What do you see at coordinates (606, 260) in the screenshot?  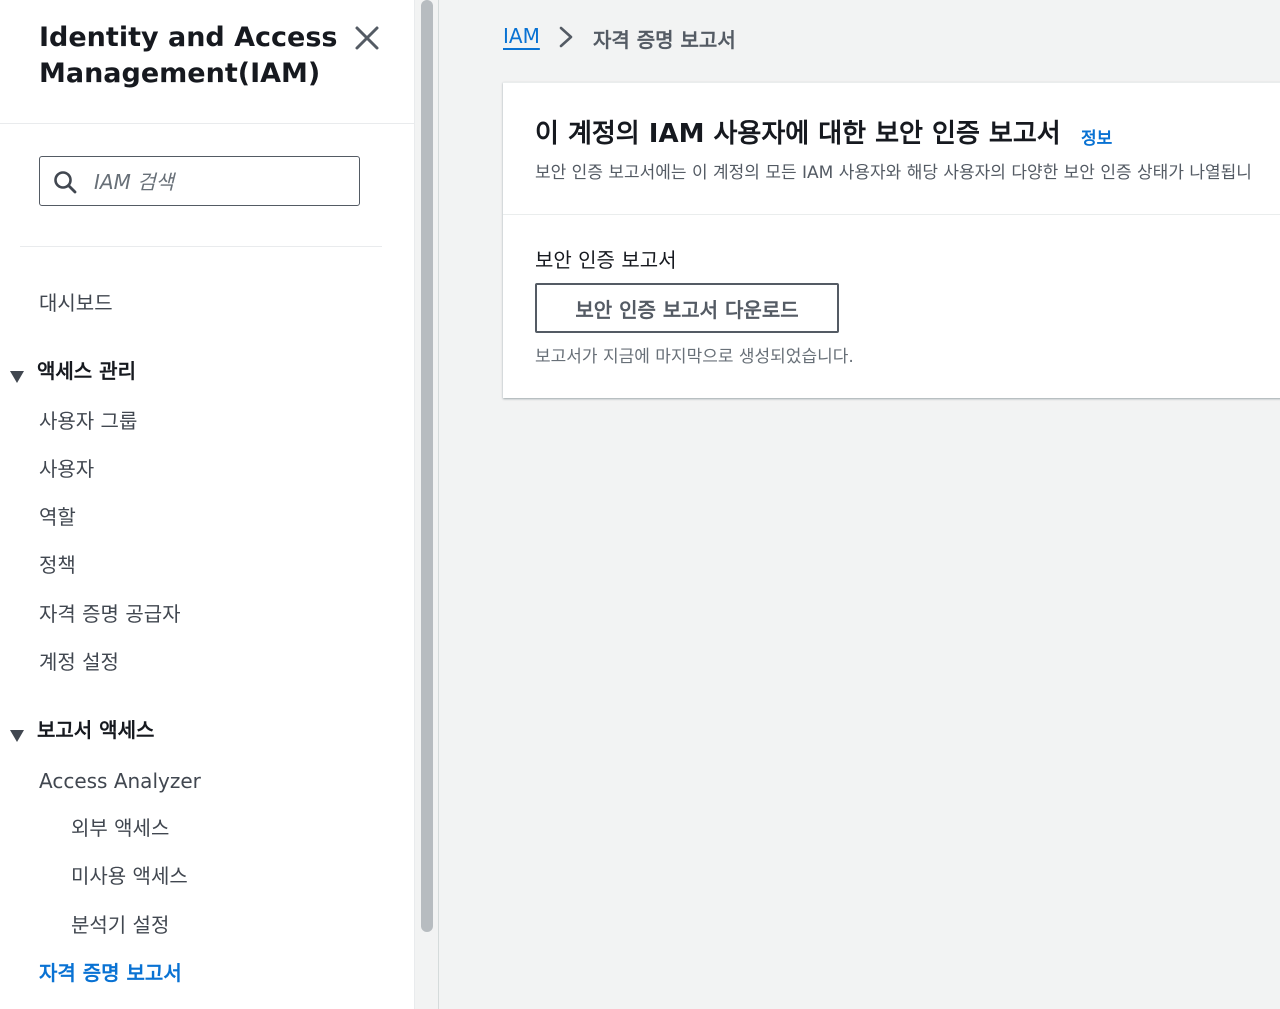 I see `field-label: 보안 인증 보고서` at bounding box center [606, 260].